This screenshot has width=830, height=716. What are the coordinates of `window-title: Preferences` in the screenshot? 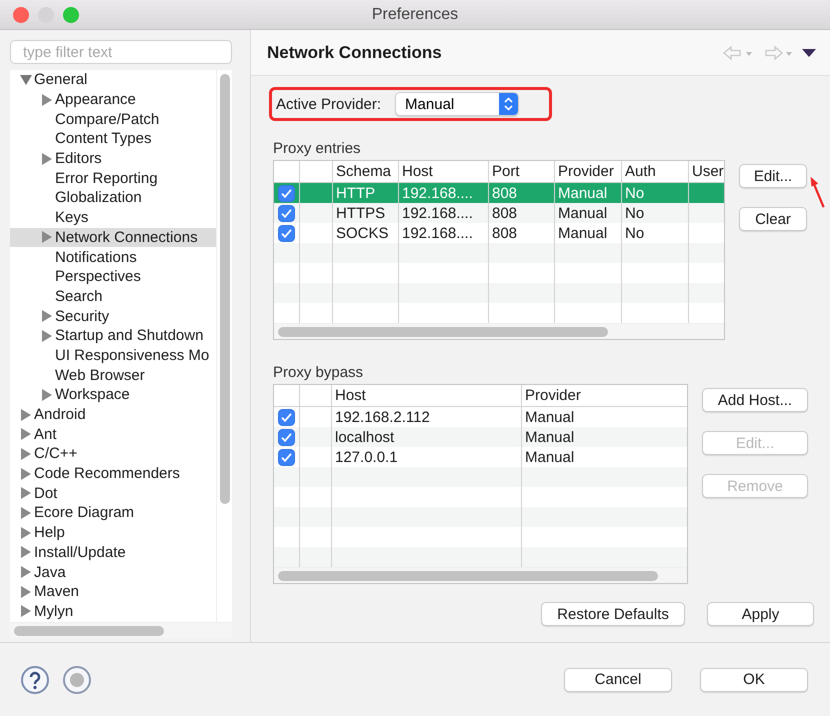 It's located at (415, 15).